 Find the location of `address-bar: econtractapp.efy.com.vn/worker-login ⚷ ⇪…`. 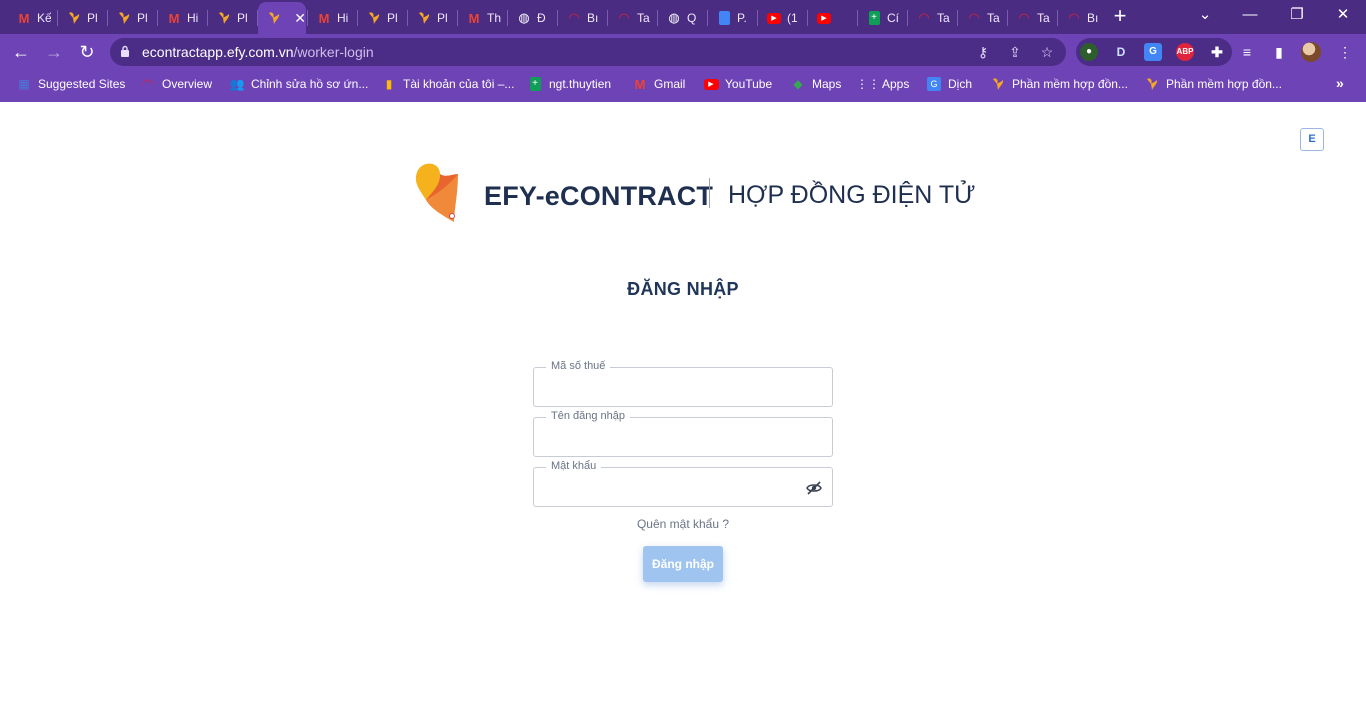

address-bar: econtractapp.efy.com.vn/worker-login ⚷ ⇪… is located at coordinates (588, 52).